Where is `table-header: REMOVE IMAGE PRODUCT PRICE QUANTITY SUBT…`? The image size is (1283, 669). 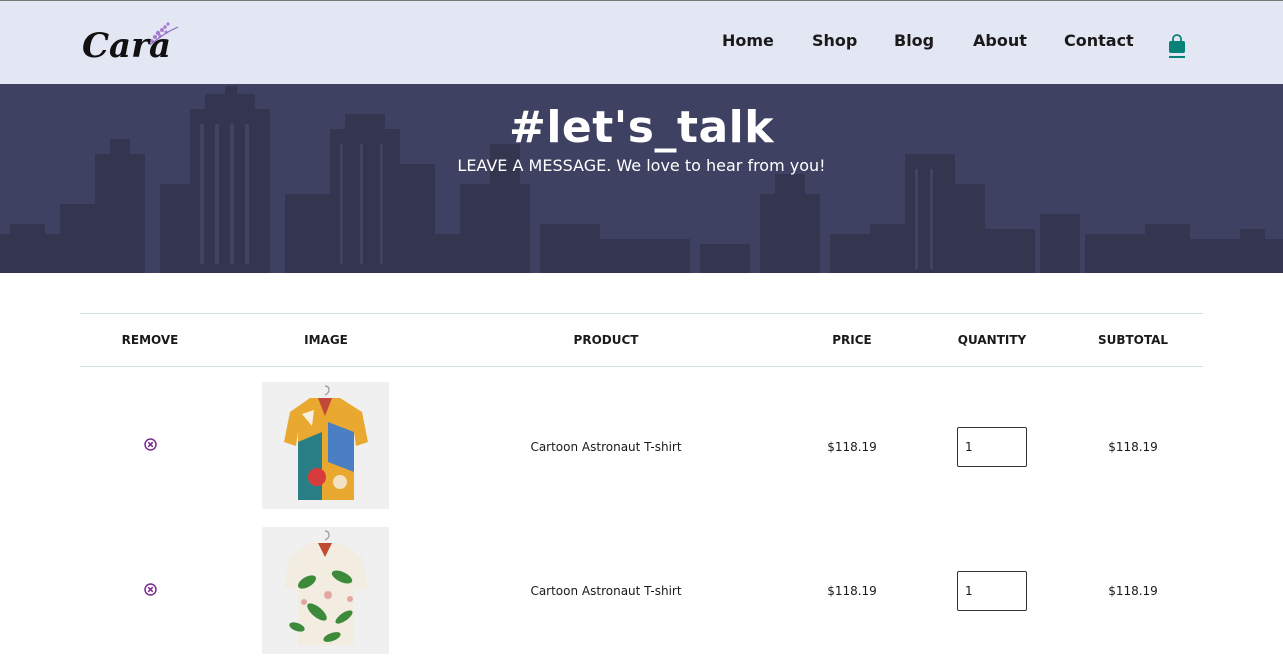 table-header: REMOVE IMAGE PRODUCT PRICE QUANTITY SUBT… is located at coordinates (641, 340).